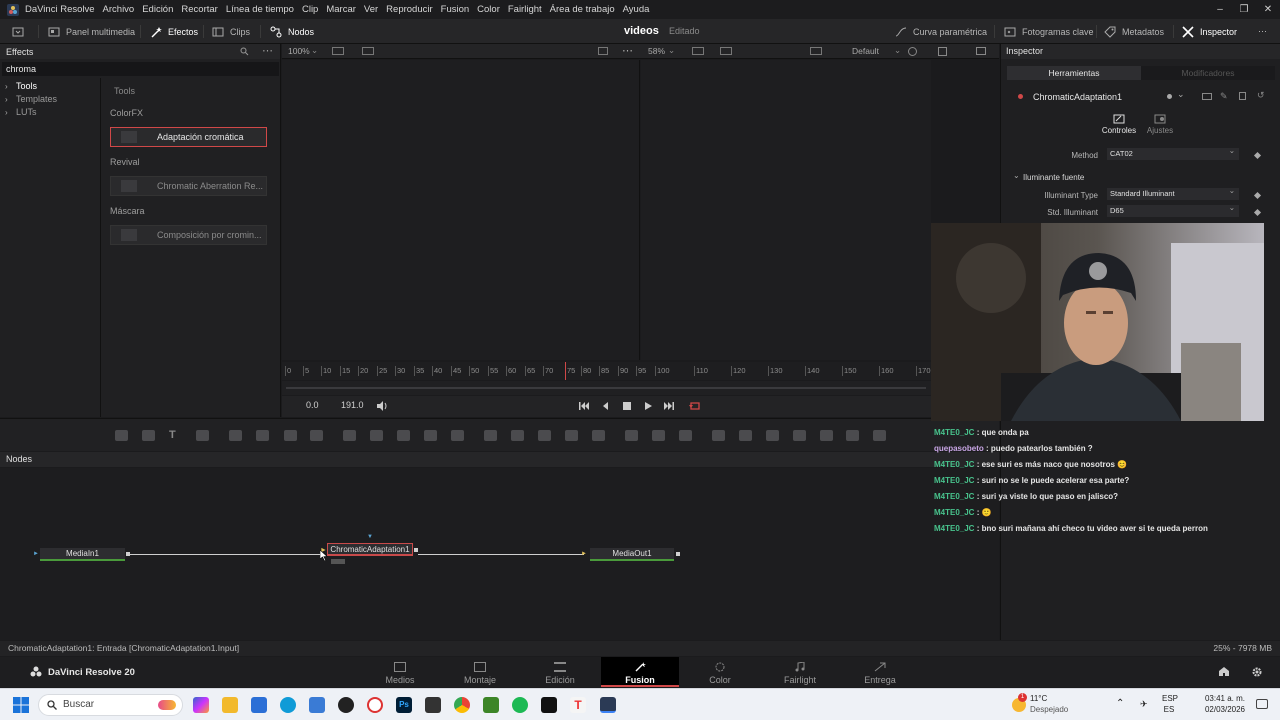 The height and width of the screenshot is (720, 1280). Describe the element at coordinates (370, 537) in the screenshot. I see `mask-input-icon: ▼` at that location.